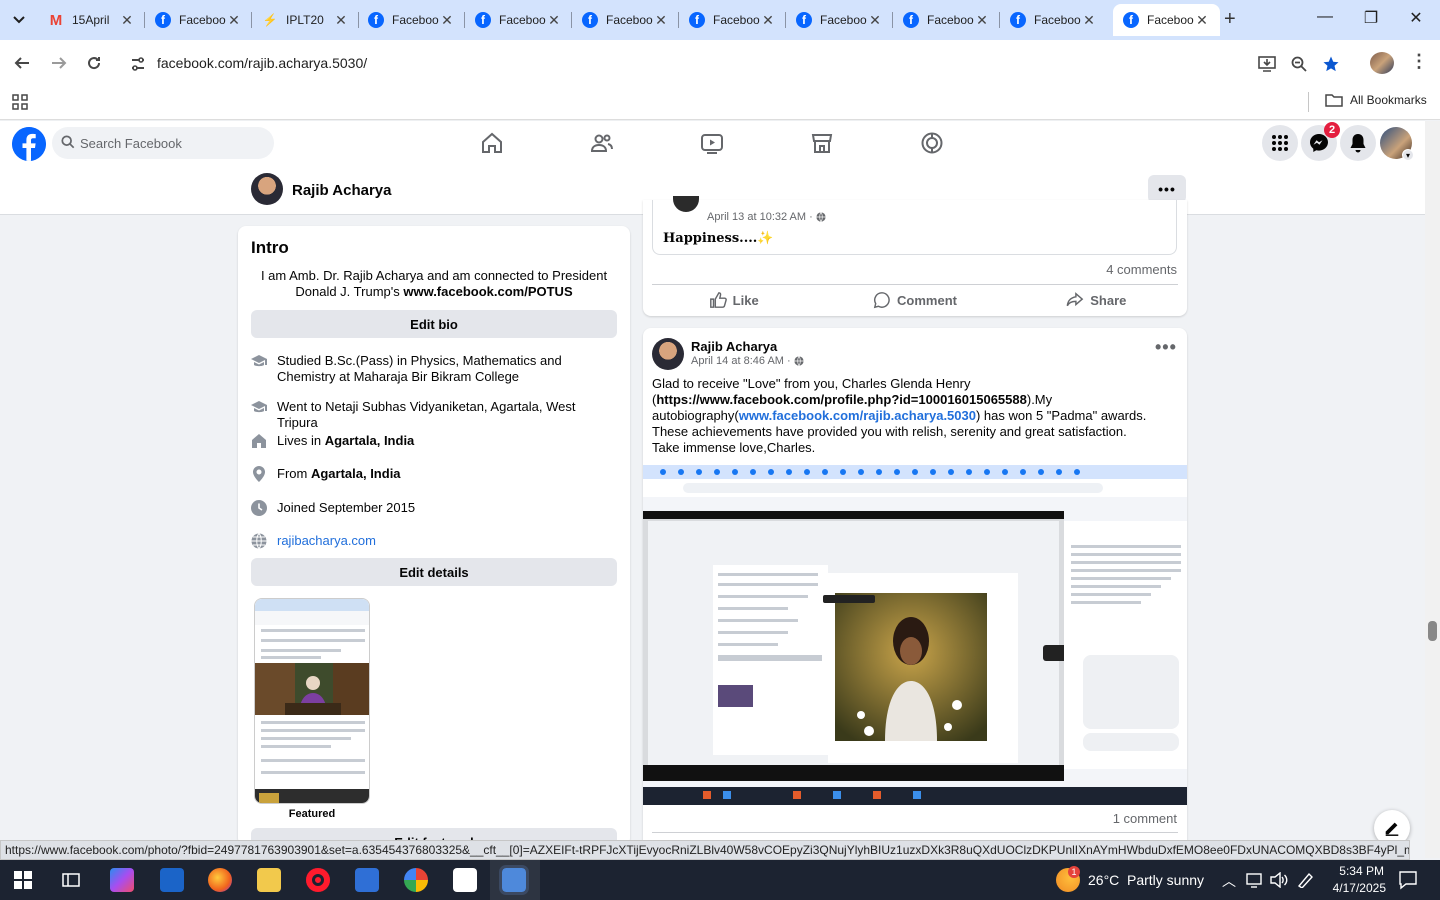  I want to click on clock-time: 5:34 PM, so click(1359, 871).